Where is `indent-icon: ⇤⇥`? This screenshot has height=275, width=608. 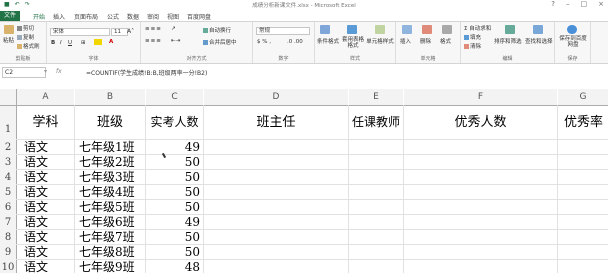 indent-icon: ⇤⇥ is located at coordinates (175, 41).